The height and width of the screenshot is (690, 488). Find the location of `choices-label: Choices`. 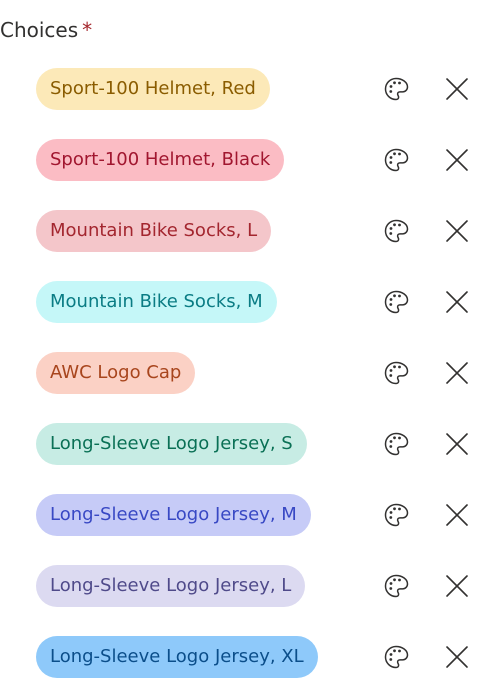

choices-label: Choices is located at coordinates (39, 30).